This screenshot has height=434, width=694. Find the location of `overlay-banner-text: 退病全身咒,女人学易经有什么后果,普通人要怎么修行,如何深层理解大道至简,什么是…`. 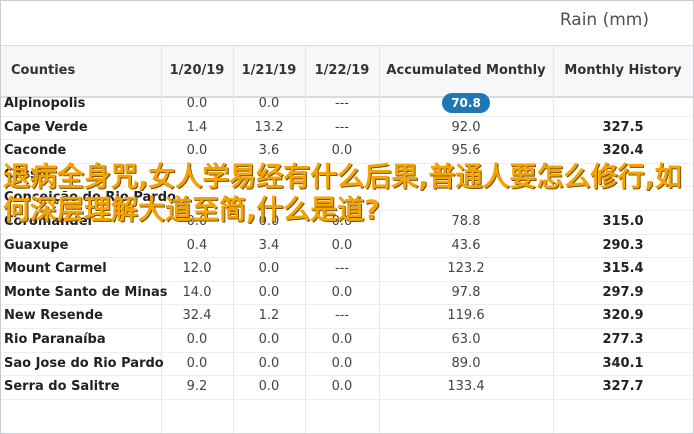

overlay-banner-text: 退病全身咒,女人学易经有什么后果,普通人要怎么修行,如何深层理解大道至简,什么是… is located at coordinates (342, 194).